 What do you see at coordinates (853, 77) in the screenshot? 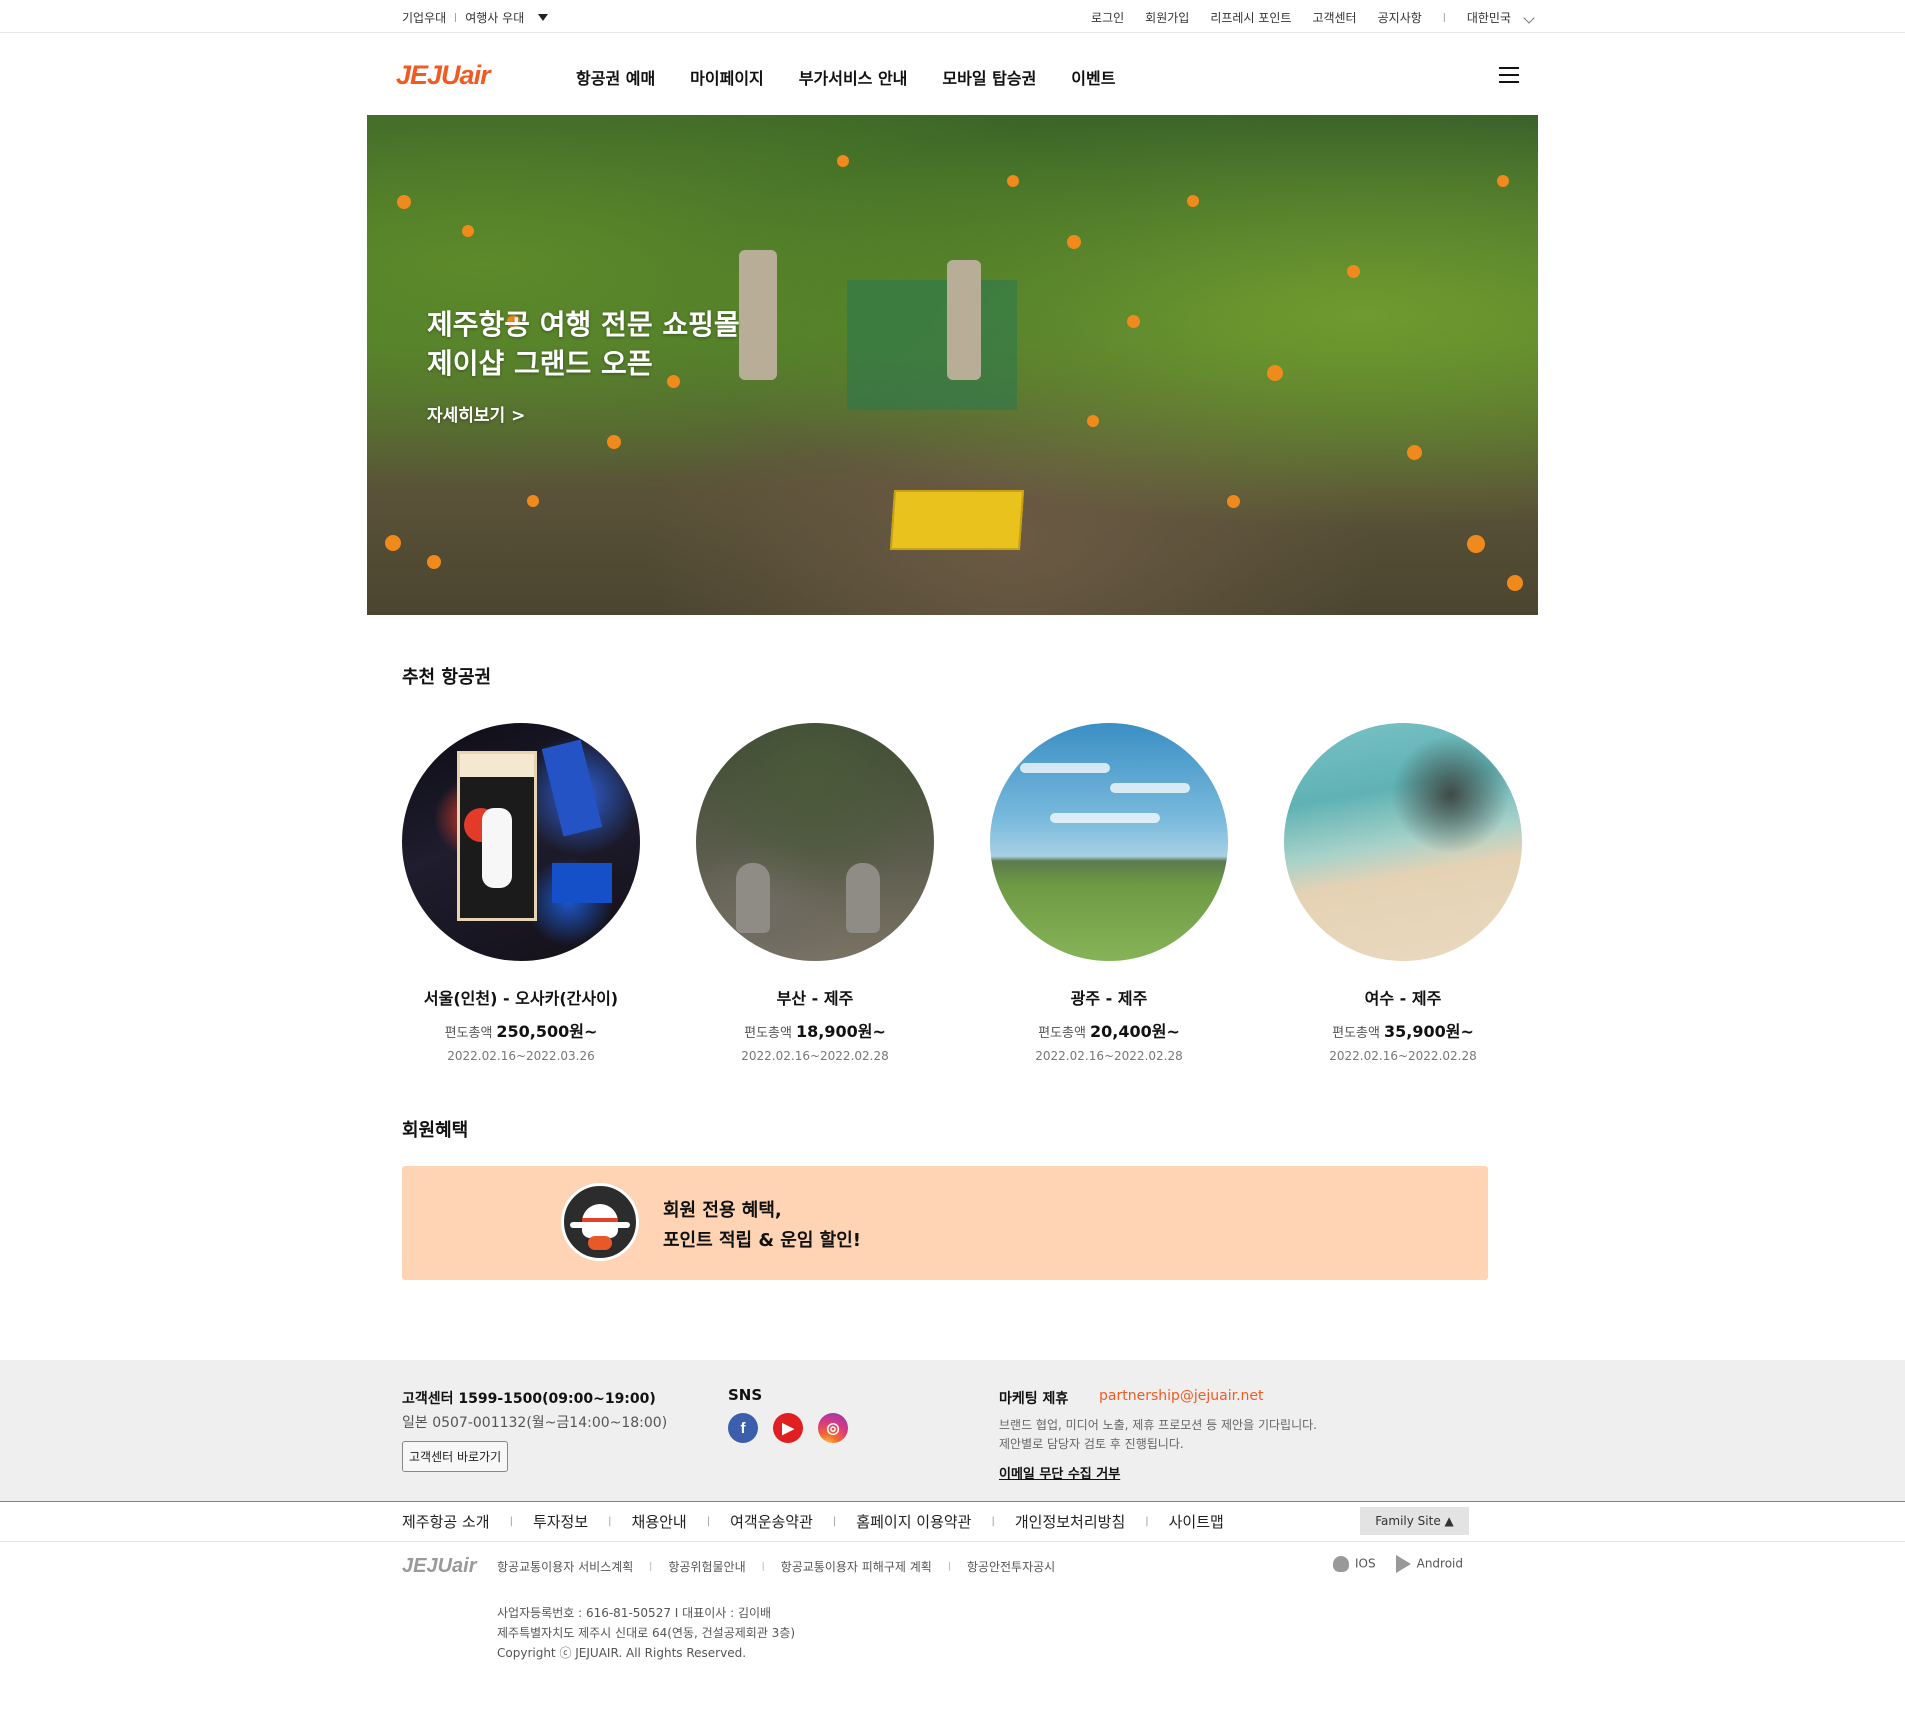
I see `nav-item-services: 부가서비스 안내` at bounding box center [853, 77].